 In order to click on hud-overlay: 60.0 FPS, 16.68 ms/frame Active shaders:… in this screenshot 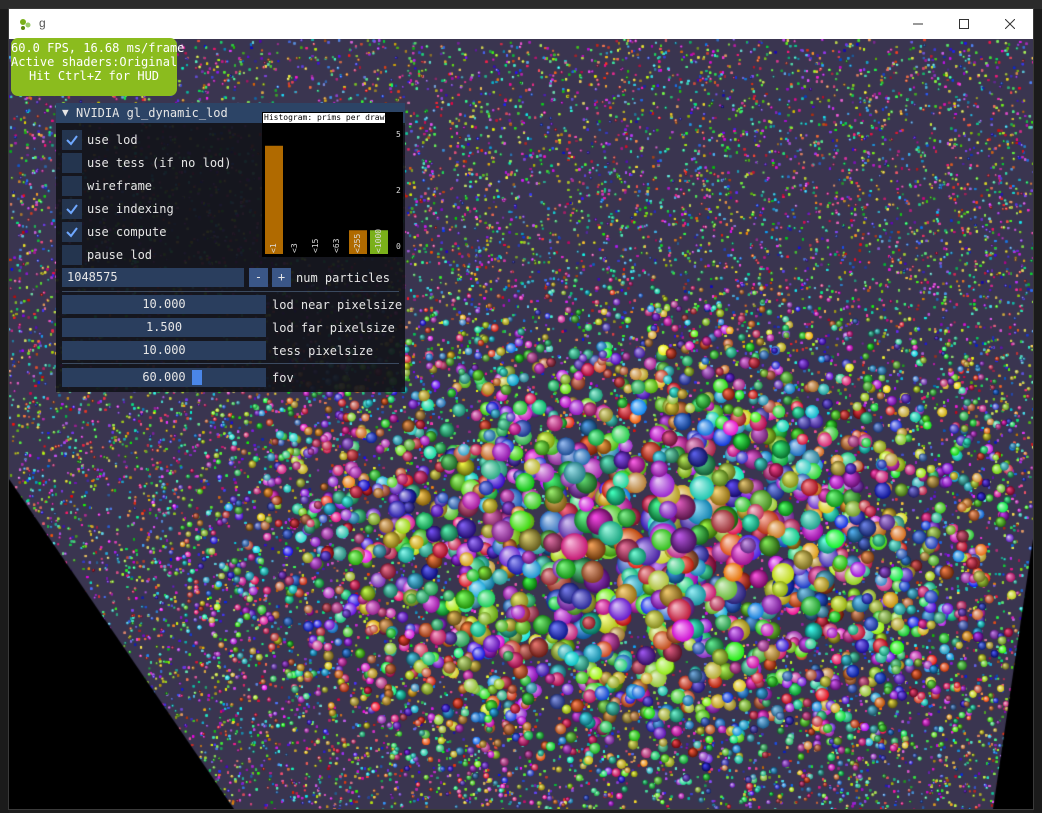, I will do `click(98, 67)`.